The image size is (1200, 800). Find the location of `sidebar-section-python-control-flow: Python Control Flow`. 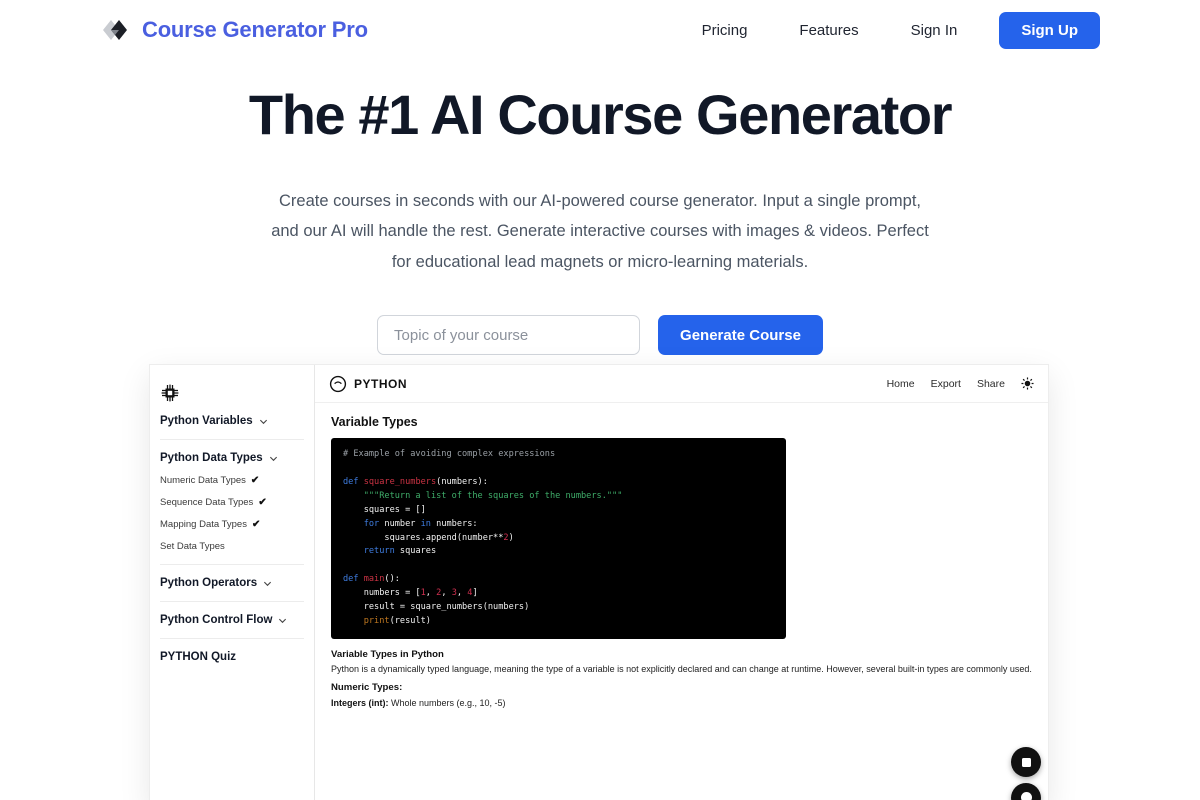

sidebar-section-python-control-flow: Python Control Flow is located at coordinates (232, 620).